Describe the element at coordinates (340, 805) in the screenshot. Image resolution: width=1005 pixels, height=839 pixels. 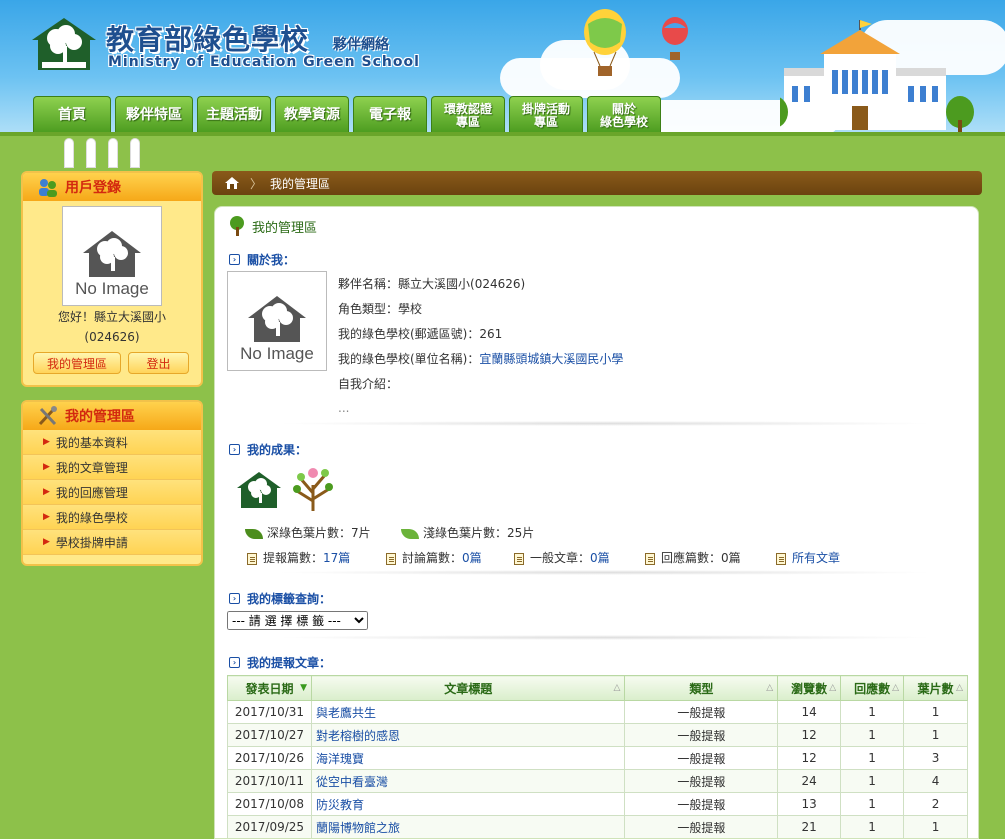
I see `article-title-link: 防災教育` at that location.